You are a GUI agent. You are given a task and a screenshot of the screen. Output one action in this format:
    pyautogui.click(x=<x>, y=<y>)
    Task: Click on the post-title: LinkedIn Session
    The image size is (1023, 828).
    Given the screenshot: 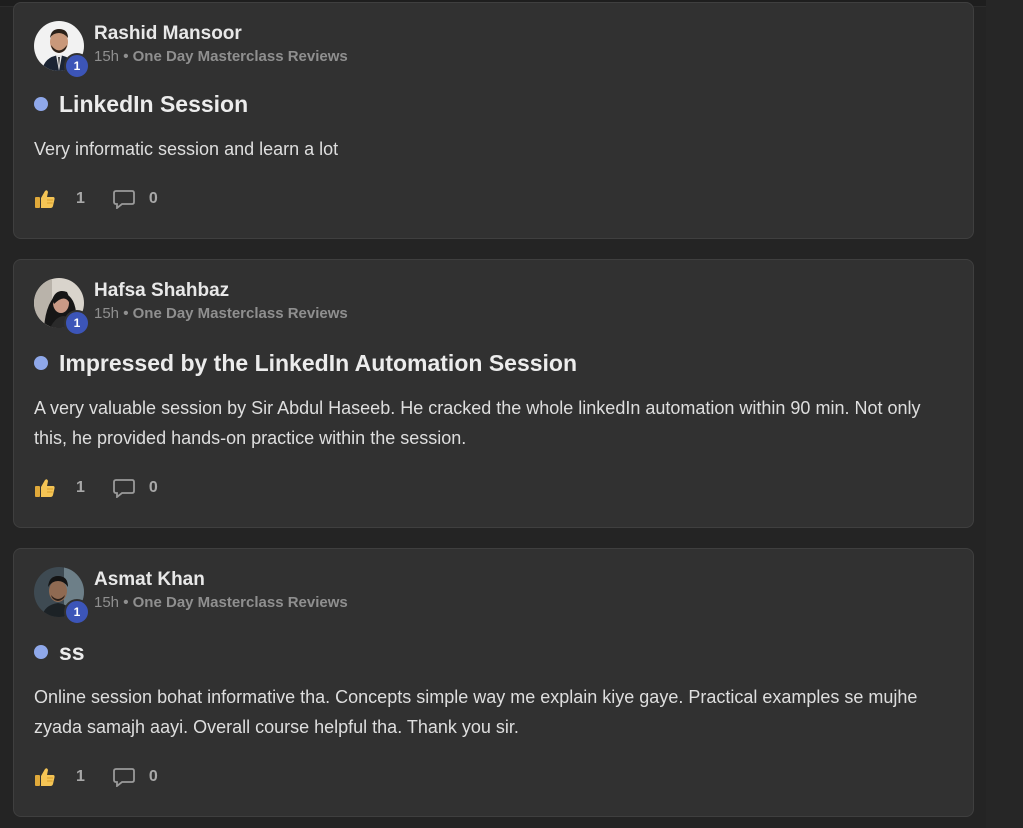 What is the action you would take?
    pyautogui.click(x=153, y=104)
    